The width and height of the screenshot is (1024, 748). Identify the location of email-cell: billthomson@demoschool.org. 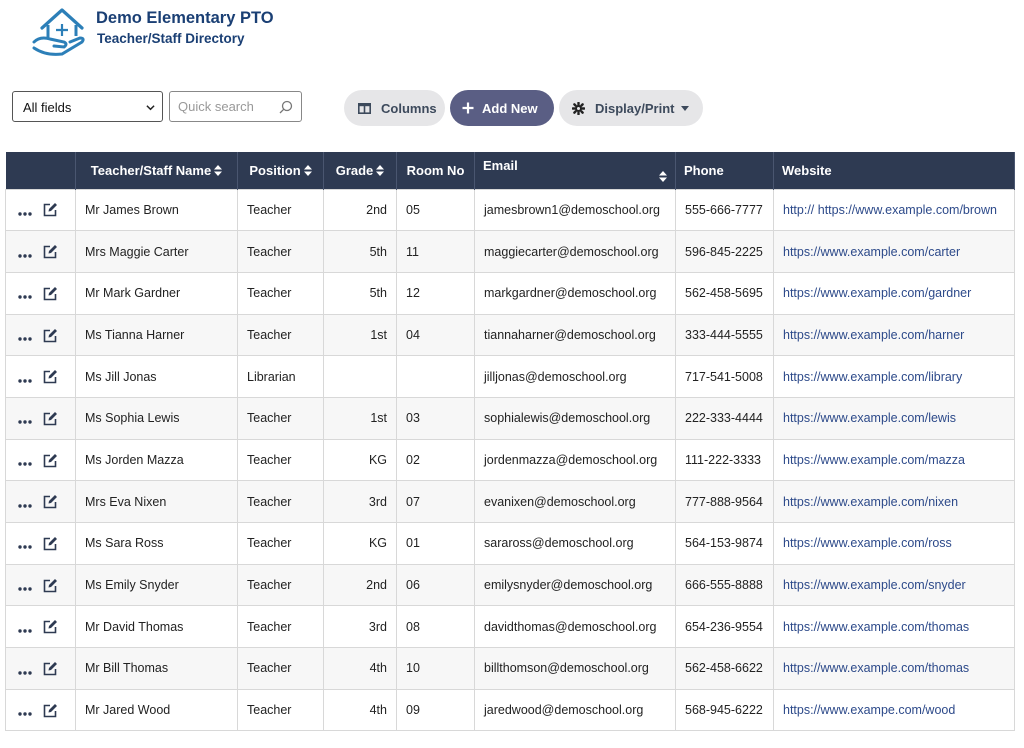
(575, 668).